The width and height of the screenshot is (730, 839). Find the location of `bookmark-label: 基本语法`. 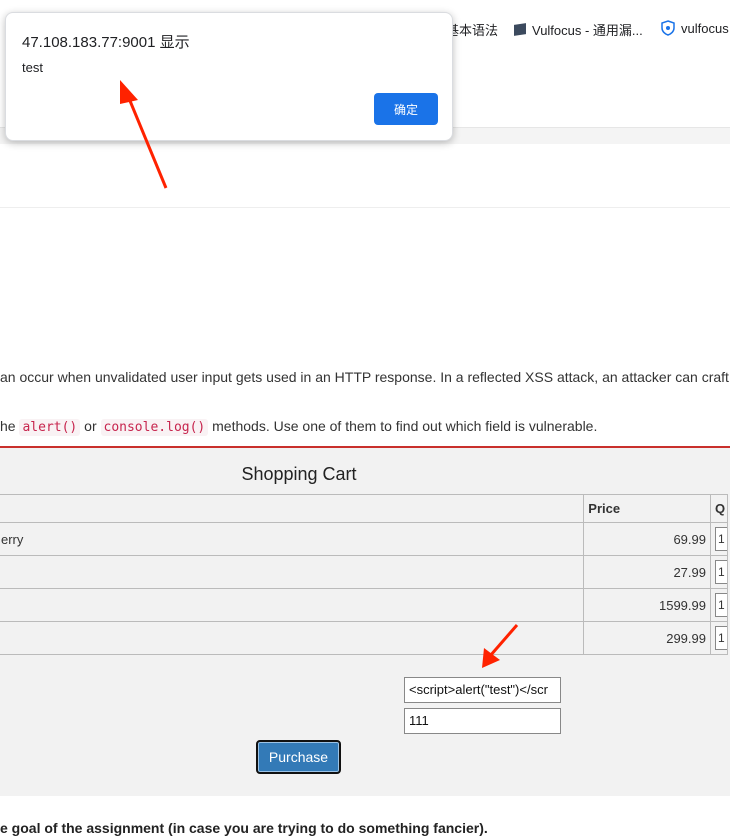

bookmark-label: 基本语法 is located at coordinates (472, 30).